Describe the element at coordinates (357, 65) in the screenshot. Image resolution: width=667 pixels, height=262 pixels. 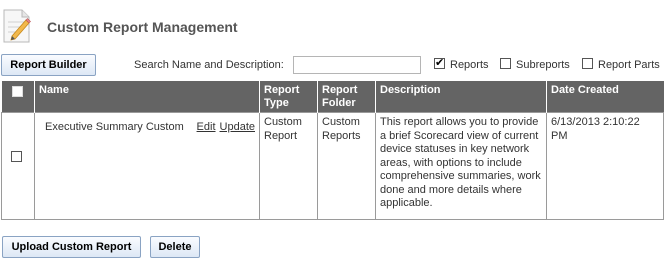
I see `search-input` at that location.